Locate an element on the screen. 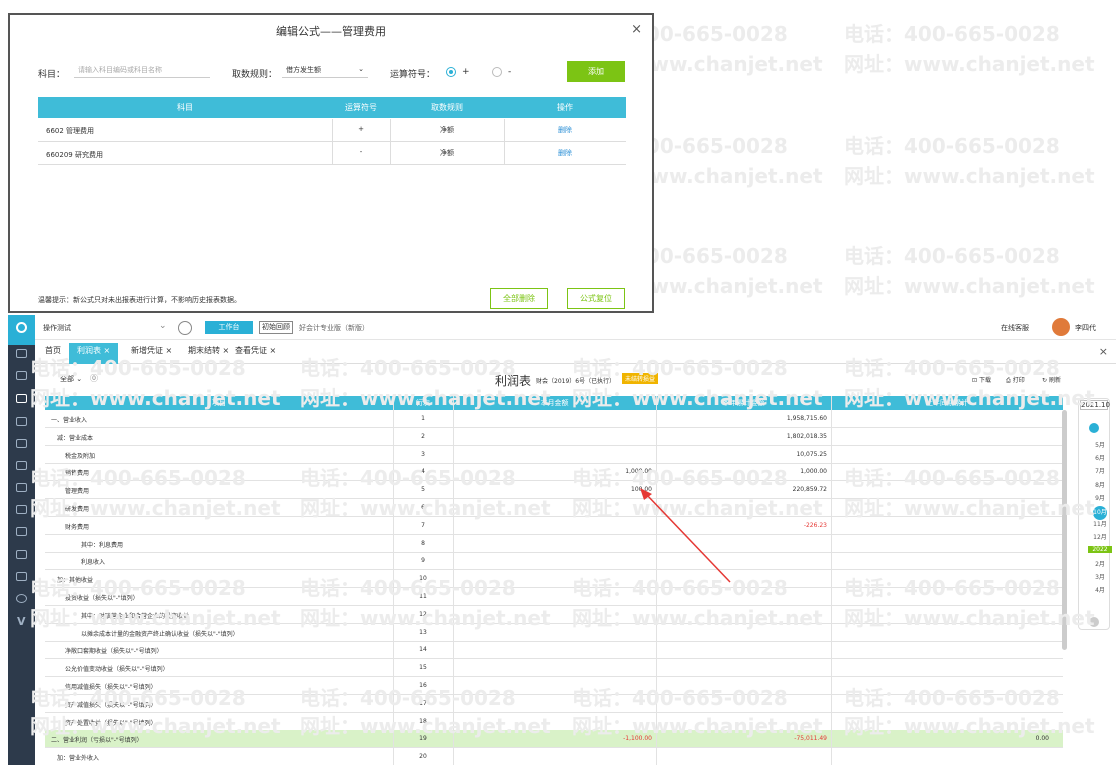  cell-y: 1,802,018.35 is located at coordinates (739, 436).